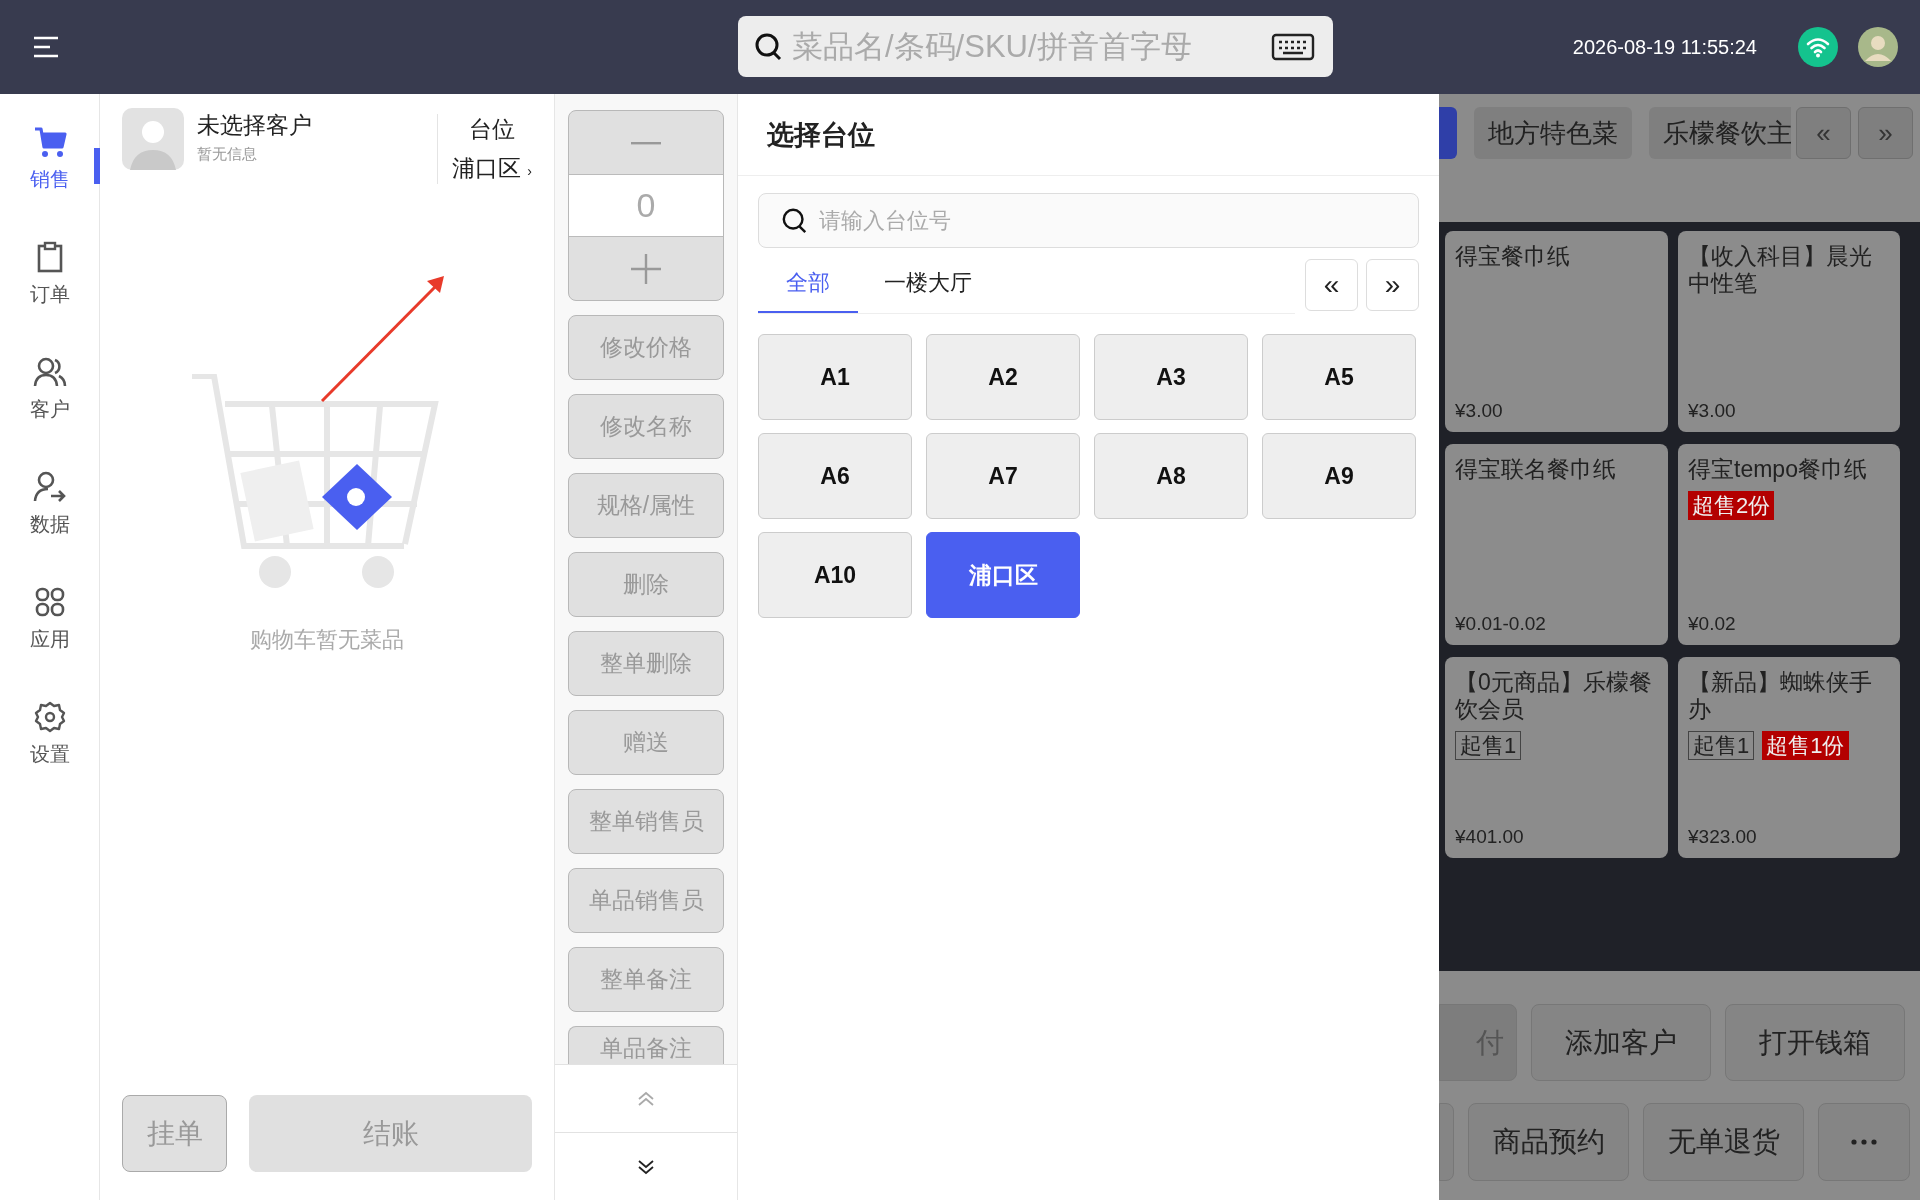  Describe the element at coordinates (835, 575) in the screenshot. I see `table-button: A10` at that location.